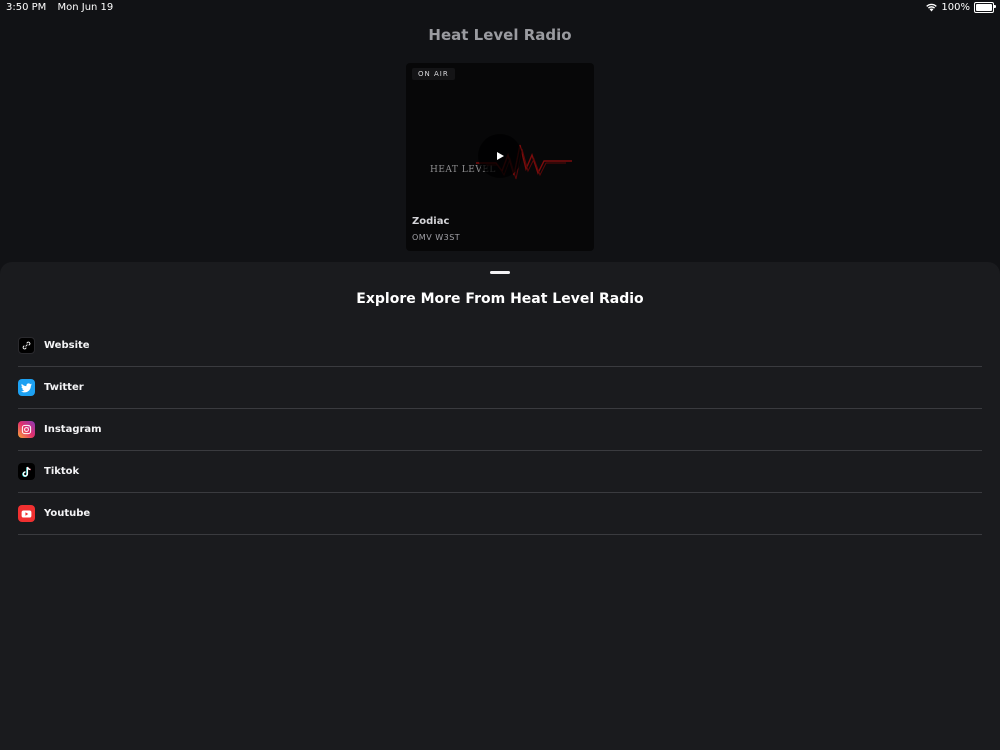 The image size is (1000, 750). Describe the element at coordinates (26, 471) in the screenshot. I see `tiktok-icon` at that location.